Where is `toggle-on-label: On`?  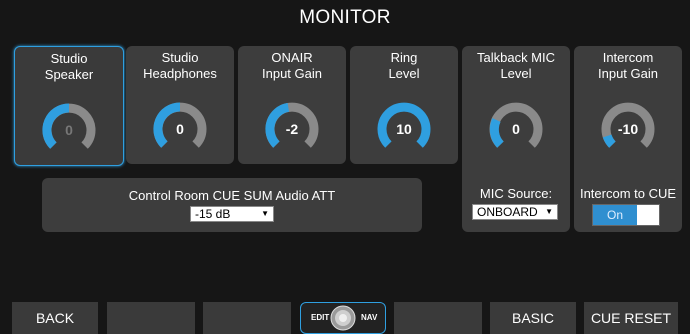 toggle-on-label: On is located at coordinates (615, 215).